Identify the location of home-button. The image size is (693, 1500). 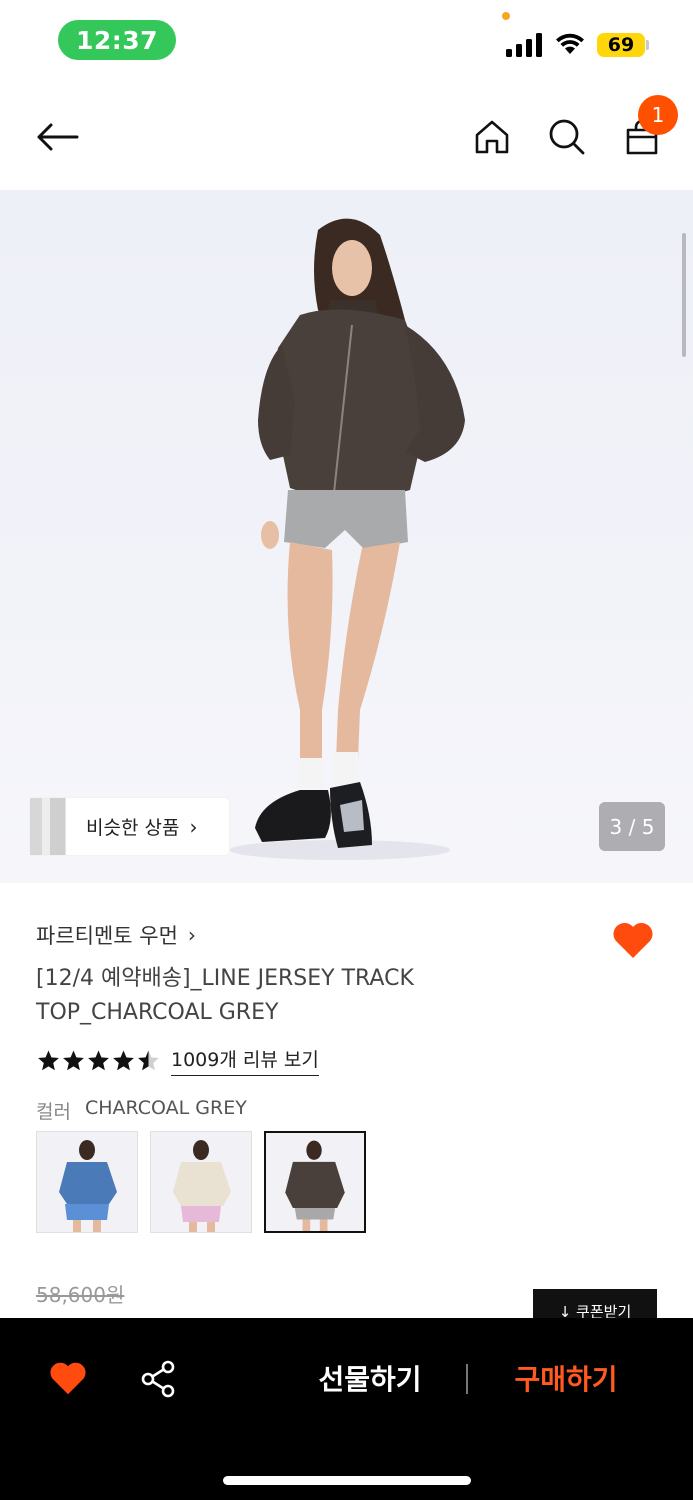
(492, 137).